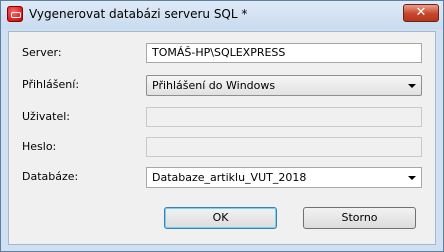 This screenshot has width=444, height=252. What do you see at coordinates (51, 84) in the screenshot?
I see `login-label: Přihlášení:` at bounding box center [51, 84].